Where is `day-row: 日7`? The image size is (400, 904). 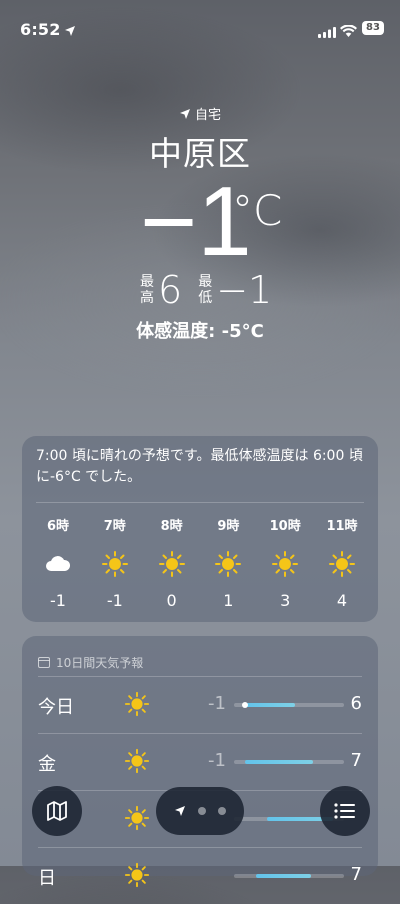 day-row: 日7 is located at coordinates (200, 875).